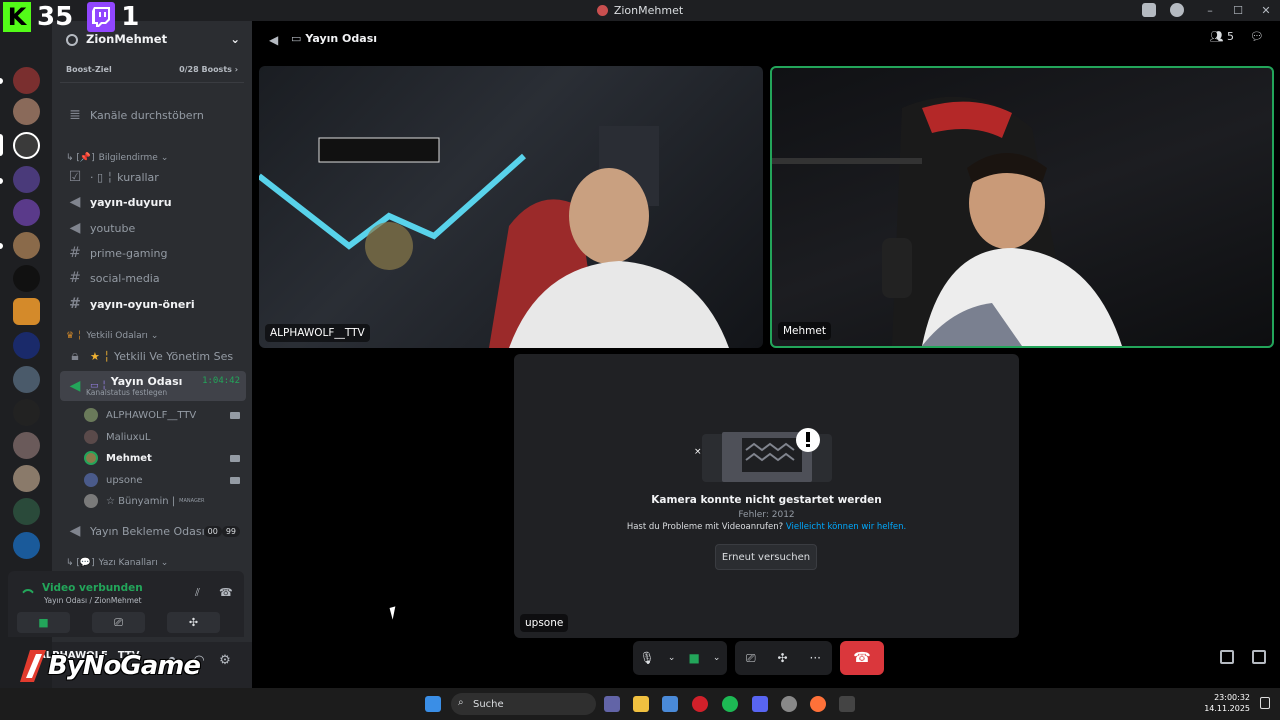  Describe the element at coordinates (153, 228) in the screenshot. I see `channel-youtube: ◀ youtube` at that location.